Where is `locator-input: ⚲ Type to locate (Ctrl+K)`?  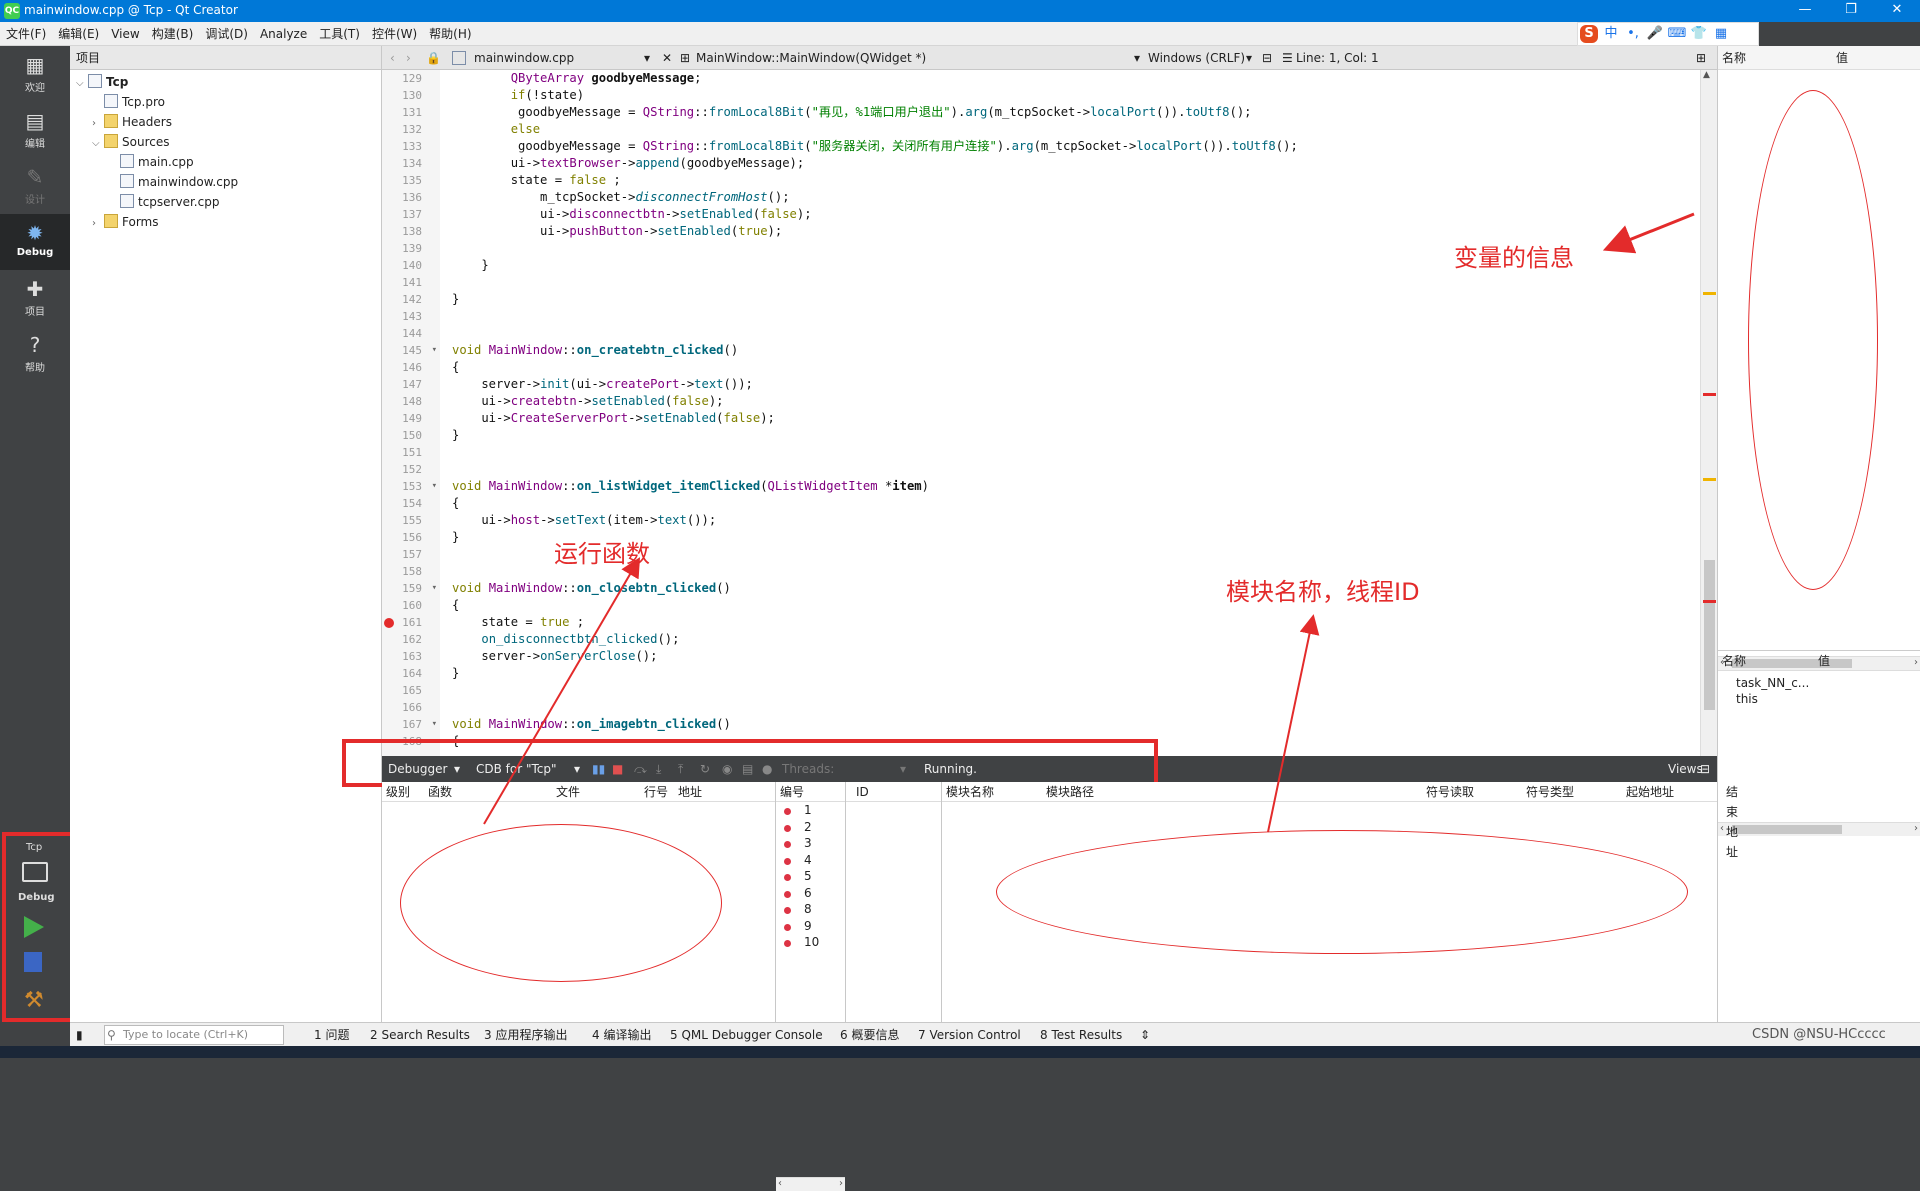
locator-input: ⚲ Type to locate (Ctrl+K) is located at coordinates (194, 1035).